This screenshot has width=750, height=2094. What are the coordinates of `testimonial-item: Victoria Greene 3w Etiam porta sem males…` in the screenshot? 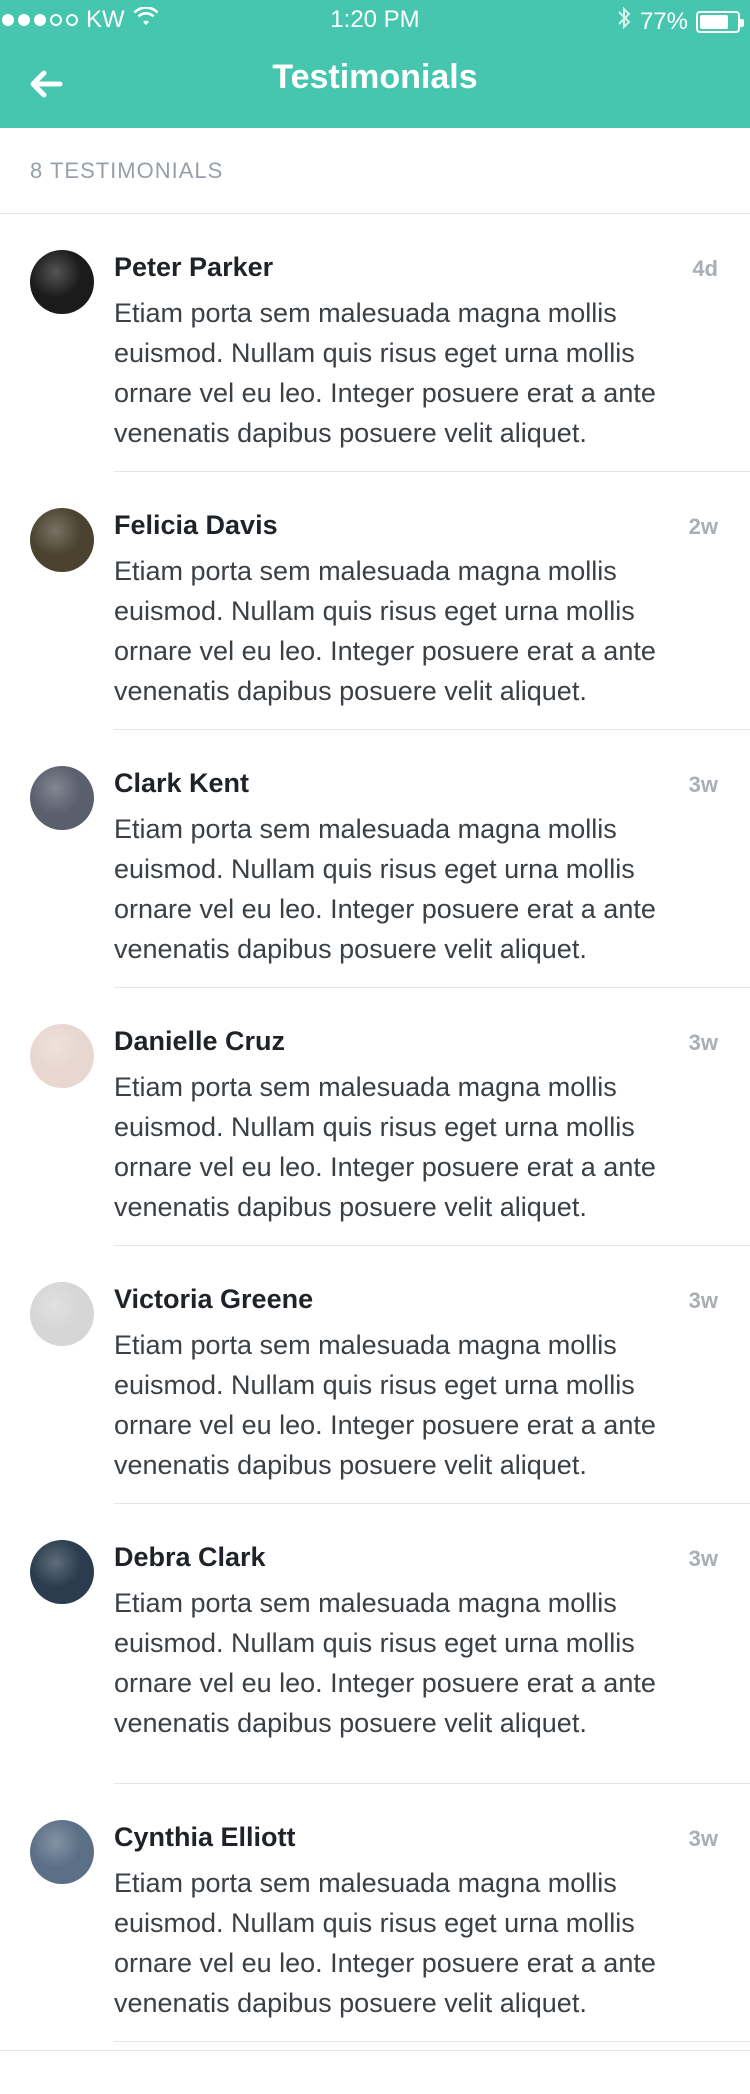 It's located at (375, 1375).